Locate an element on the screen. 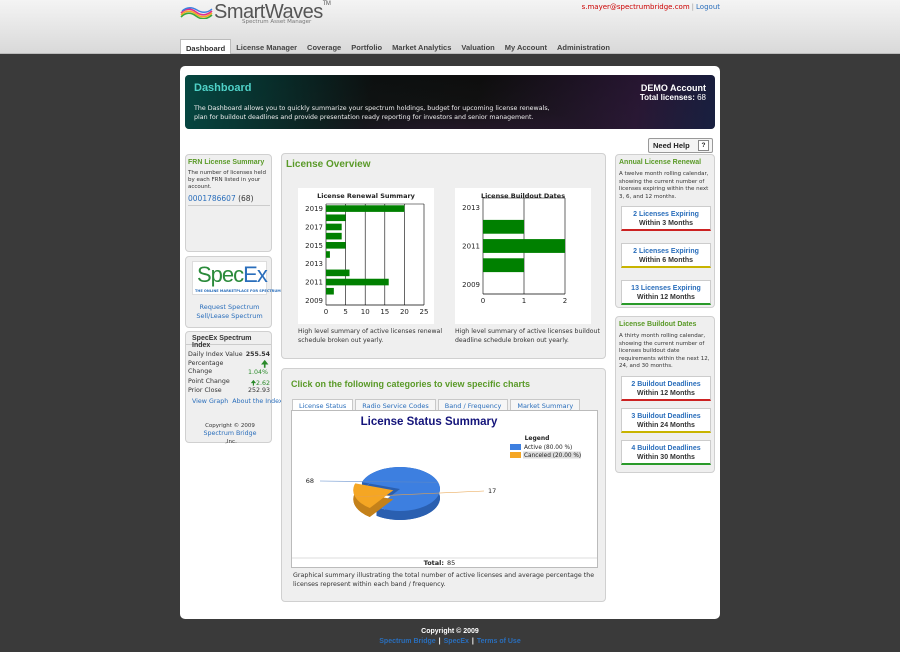 The image size is (900, 652). tab-radio-service-codes: Radio Service Codes is located at coordinates (395, 404).